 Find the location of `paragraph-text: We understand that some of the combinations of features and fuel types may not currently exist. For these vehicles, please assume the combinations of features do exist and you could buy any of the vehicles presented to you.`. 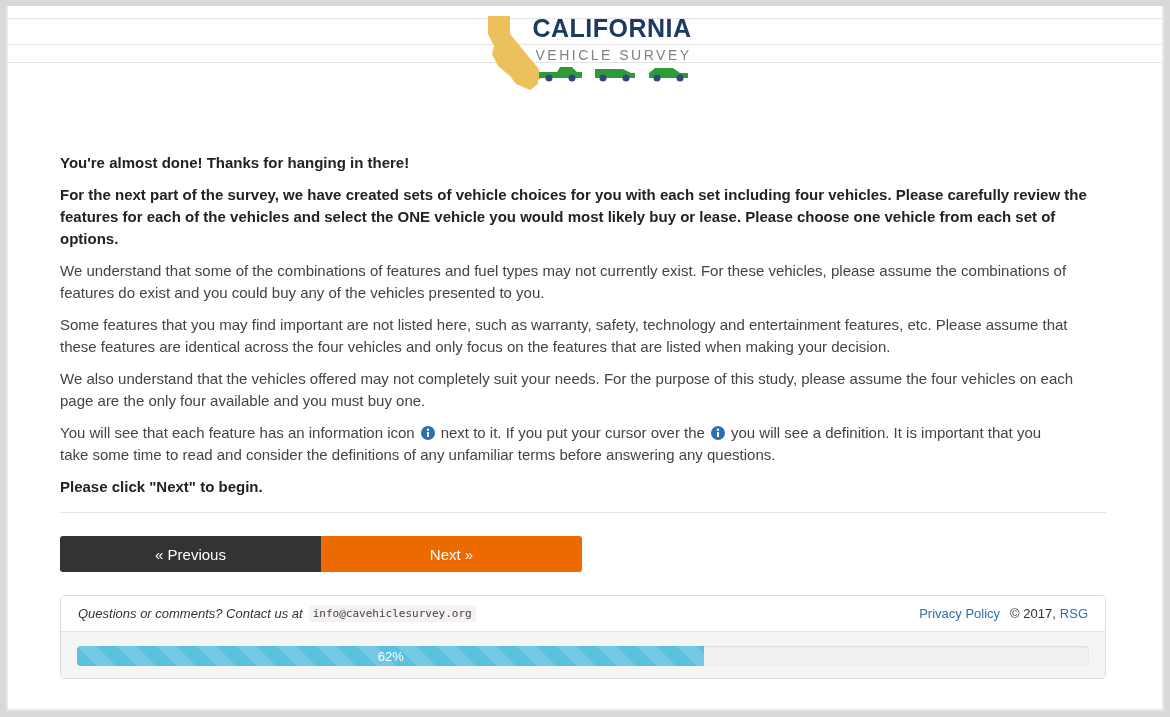

paragraph-text: We understand that some of the combinations of features and fuel types may not currently exist. For these vehicles, please assume the combinations of features do exist and you could buy any of the vehicles presented to you. is located at coordinates (564, 282).